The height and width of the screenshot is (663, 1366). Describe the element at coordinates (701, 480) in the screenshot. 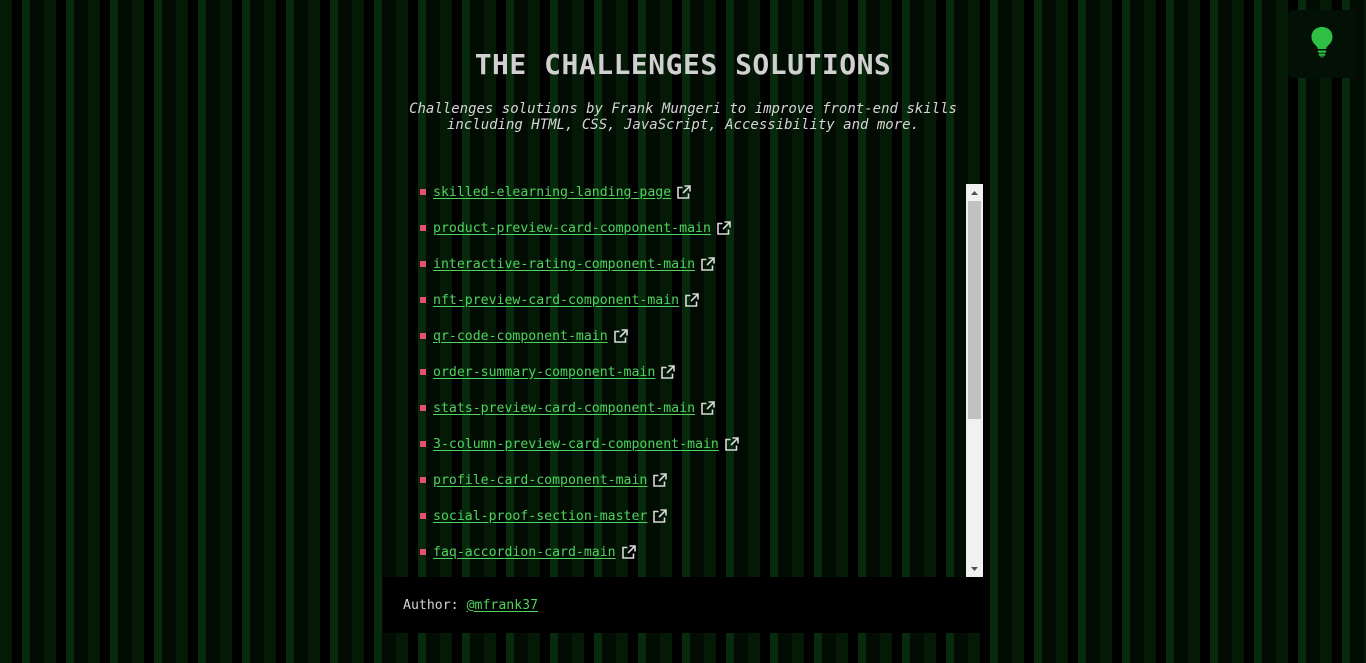

I see `challenge-list-item: profile-card-component-main` at that location.